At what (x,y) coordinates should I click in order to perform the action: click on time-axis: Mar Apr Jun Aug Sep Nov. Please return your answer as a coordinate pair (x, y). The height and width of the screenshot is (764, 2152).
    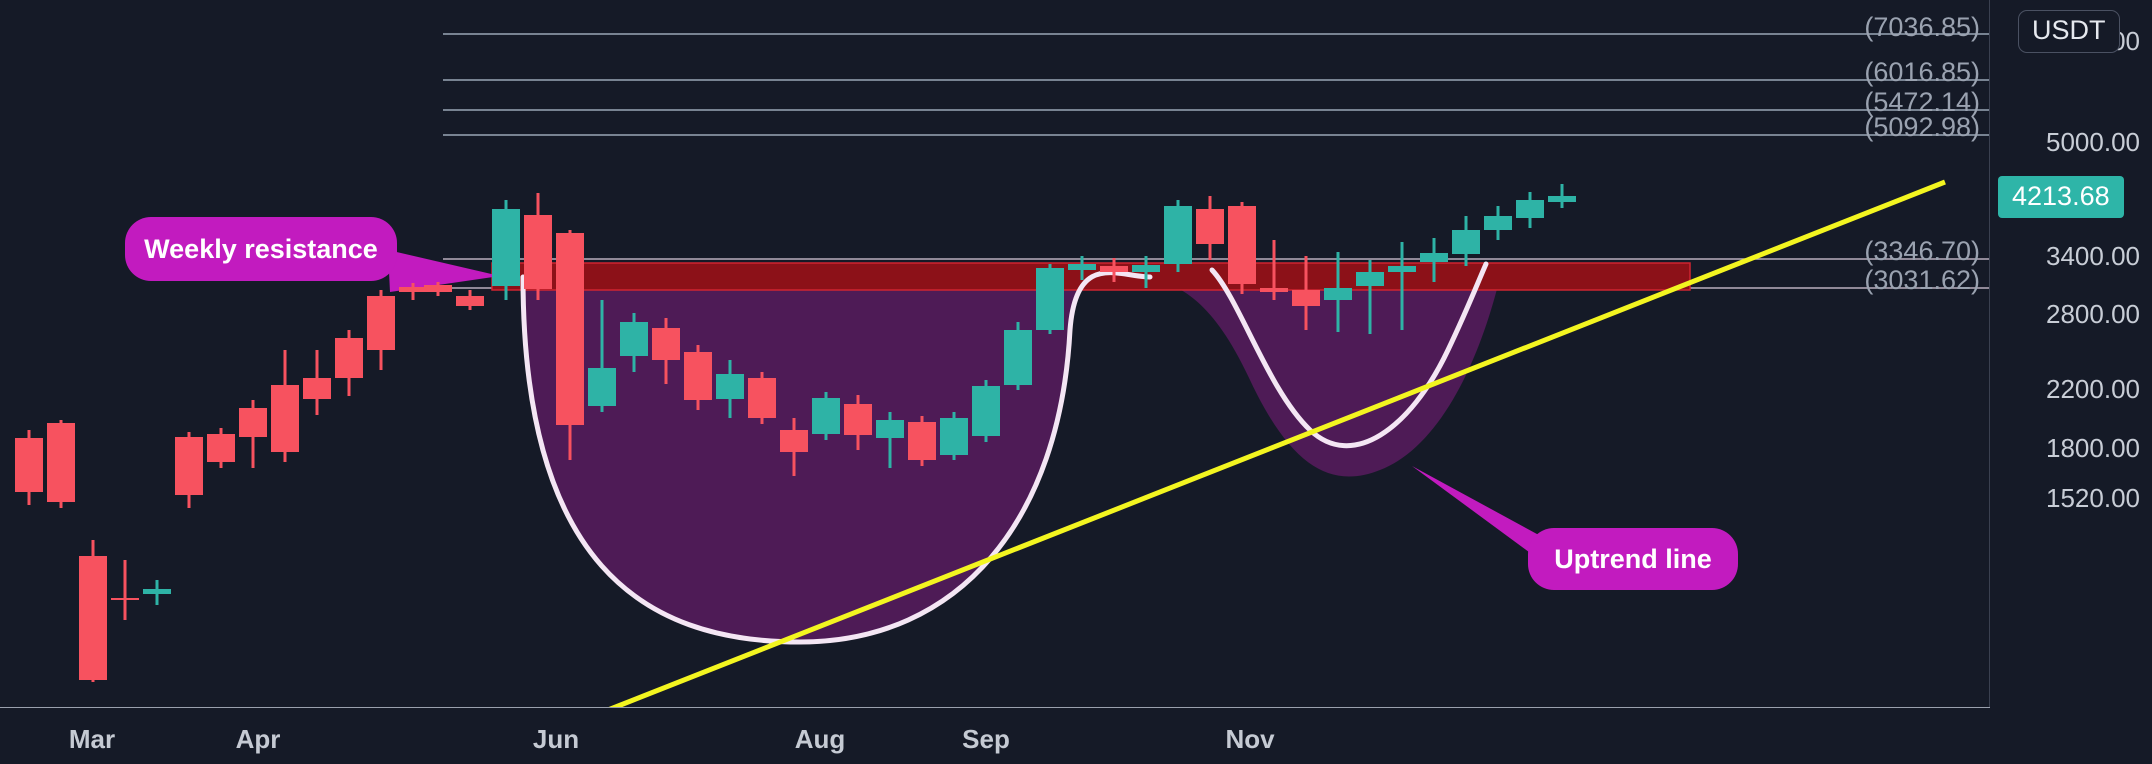
    Looking at the image, I should click on (995, 736).